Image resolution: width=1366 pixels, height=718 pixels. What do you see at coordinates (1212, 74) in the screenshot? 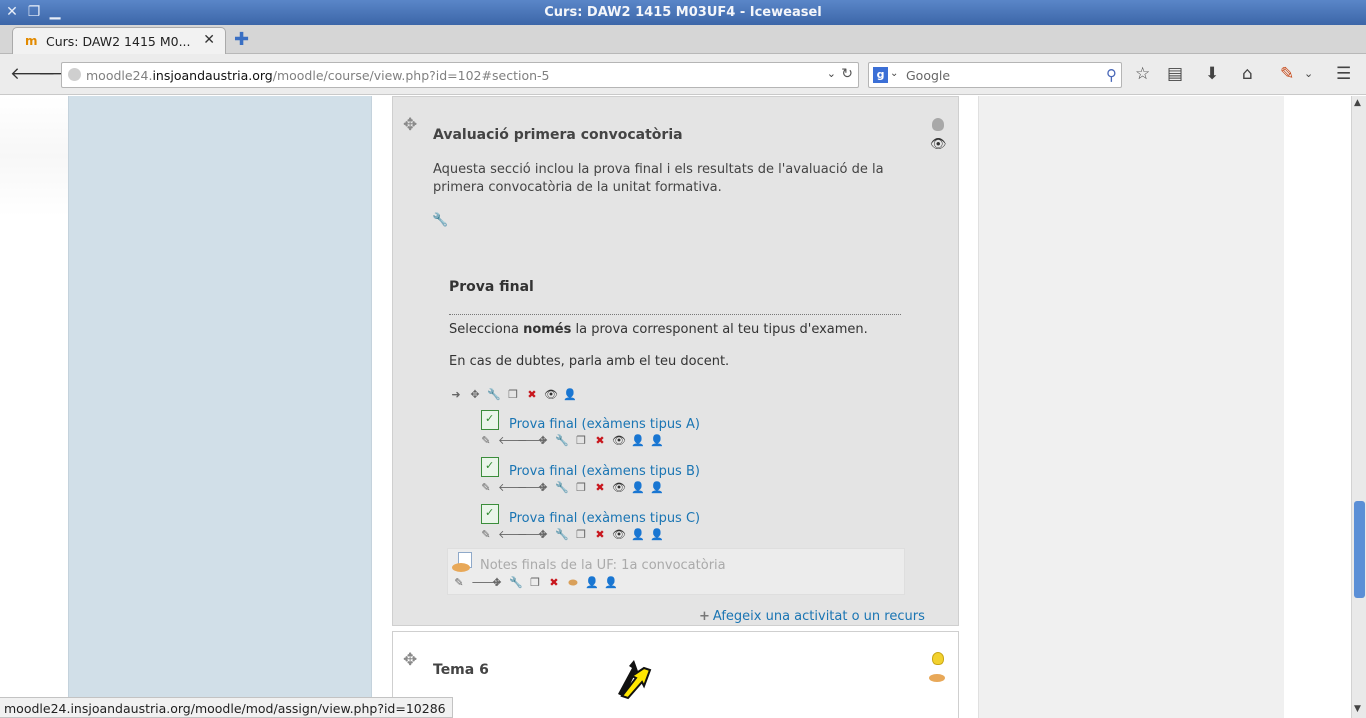
I see `downloads-icon: ⬇` at bounding box center [1212, 74].